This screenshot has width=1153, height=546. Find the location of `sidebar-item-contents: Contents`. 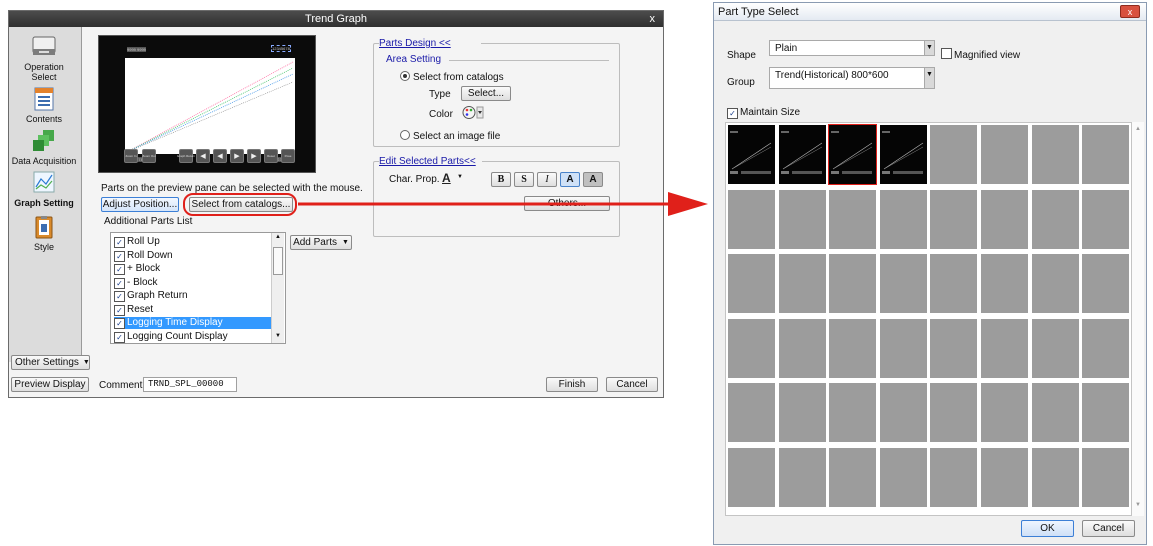

sidebar-item-contents: Contents is located at coordinates (44, 105).